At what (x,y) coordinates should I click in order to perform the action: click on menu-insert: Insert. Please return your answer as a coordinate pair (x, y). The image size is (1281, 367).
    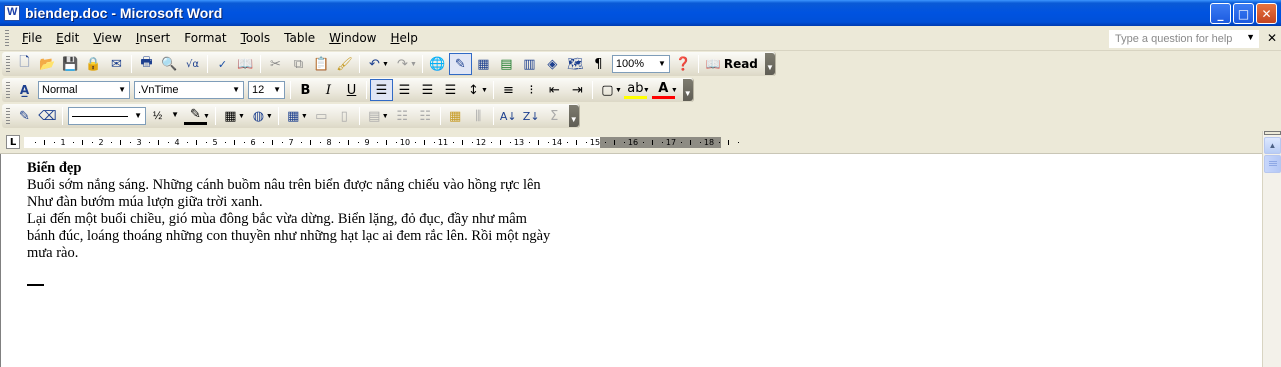
    Looking at the image, I should click on (153, 38).